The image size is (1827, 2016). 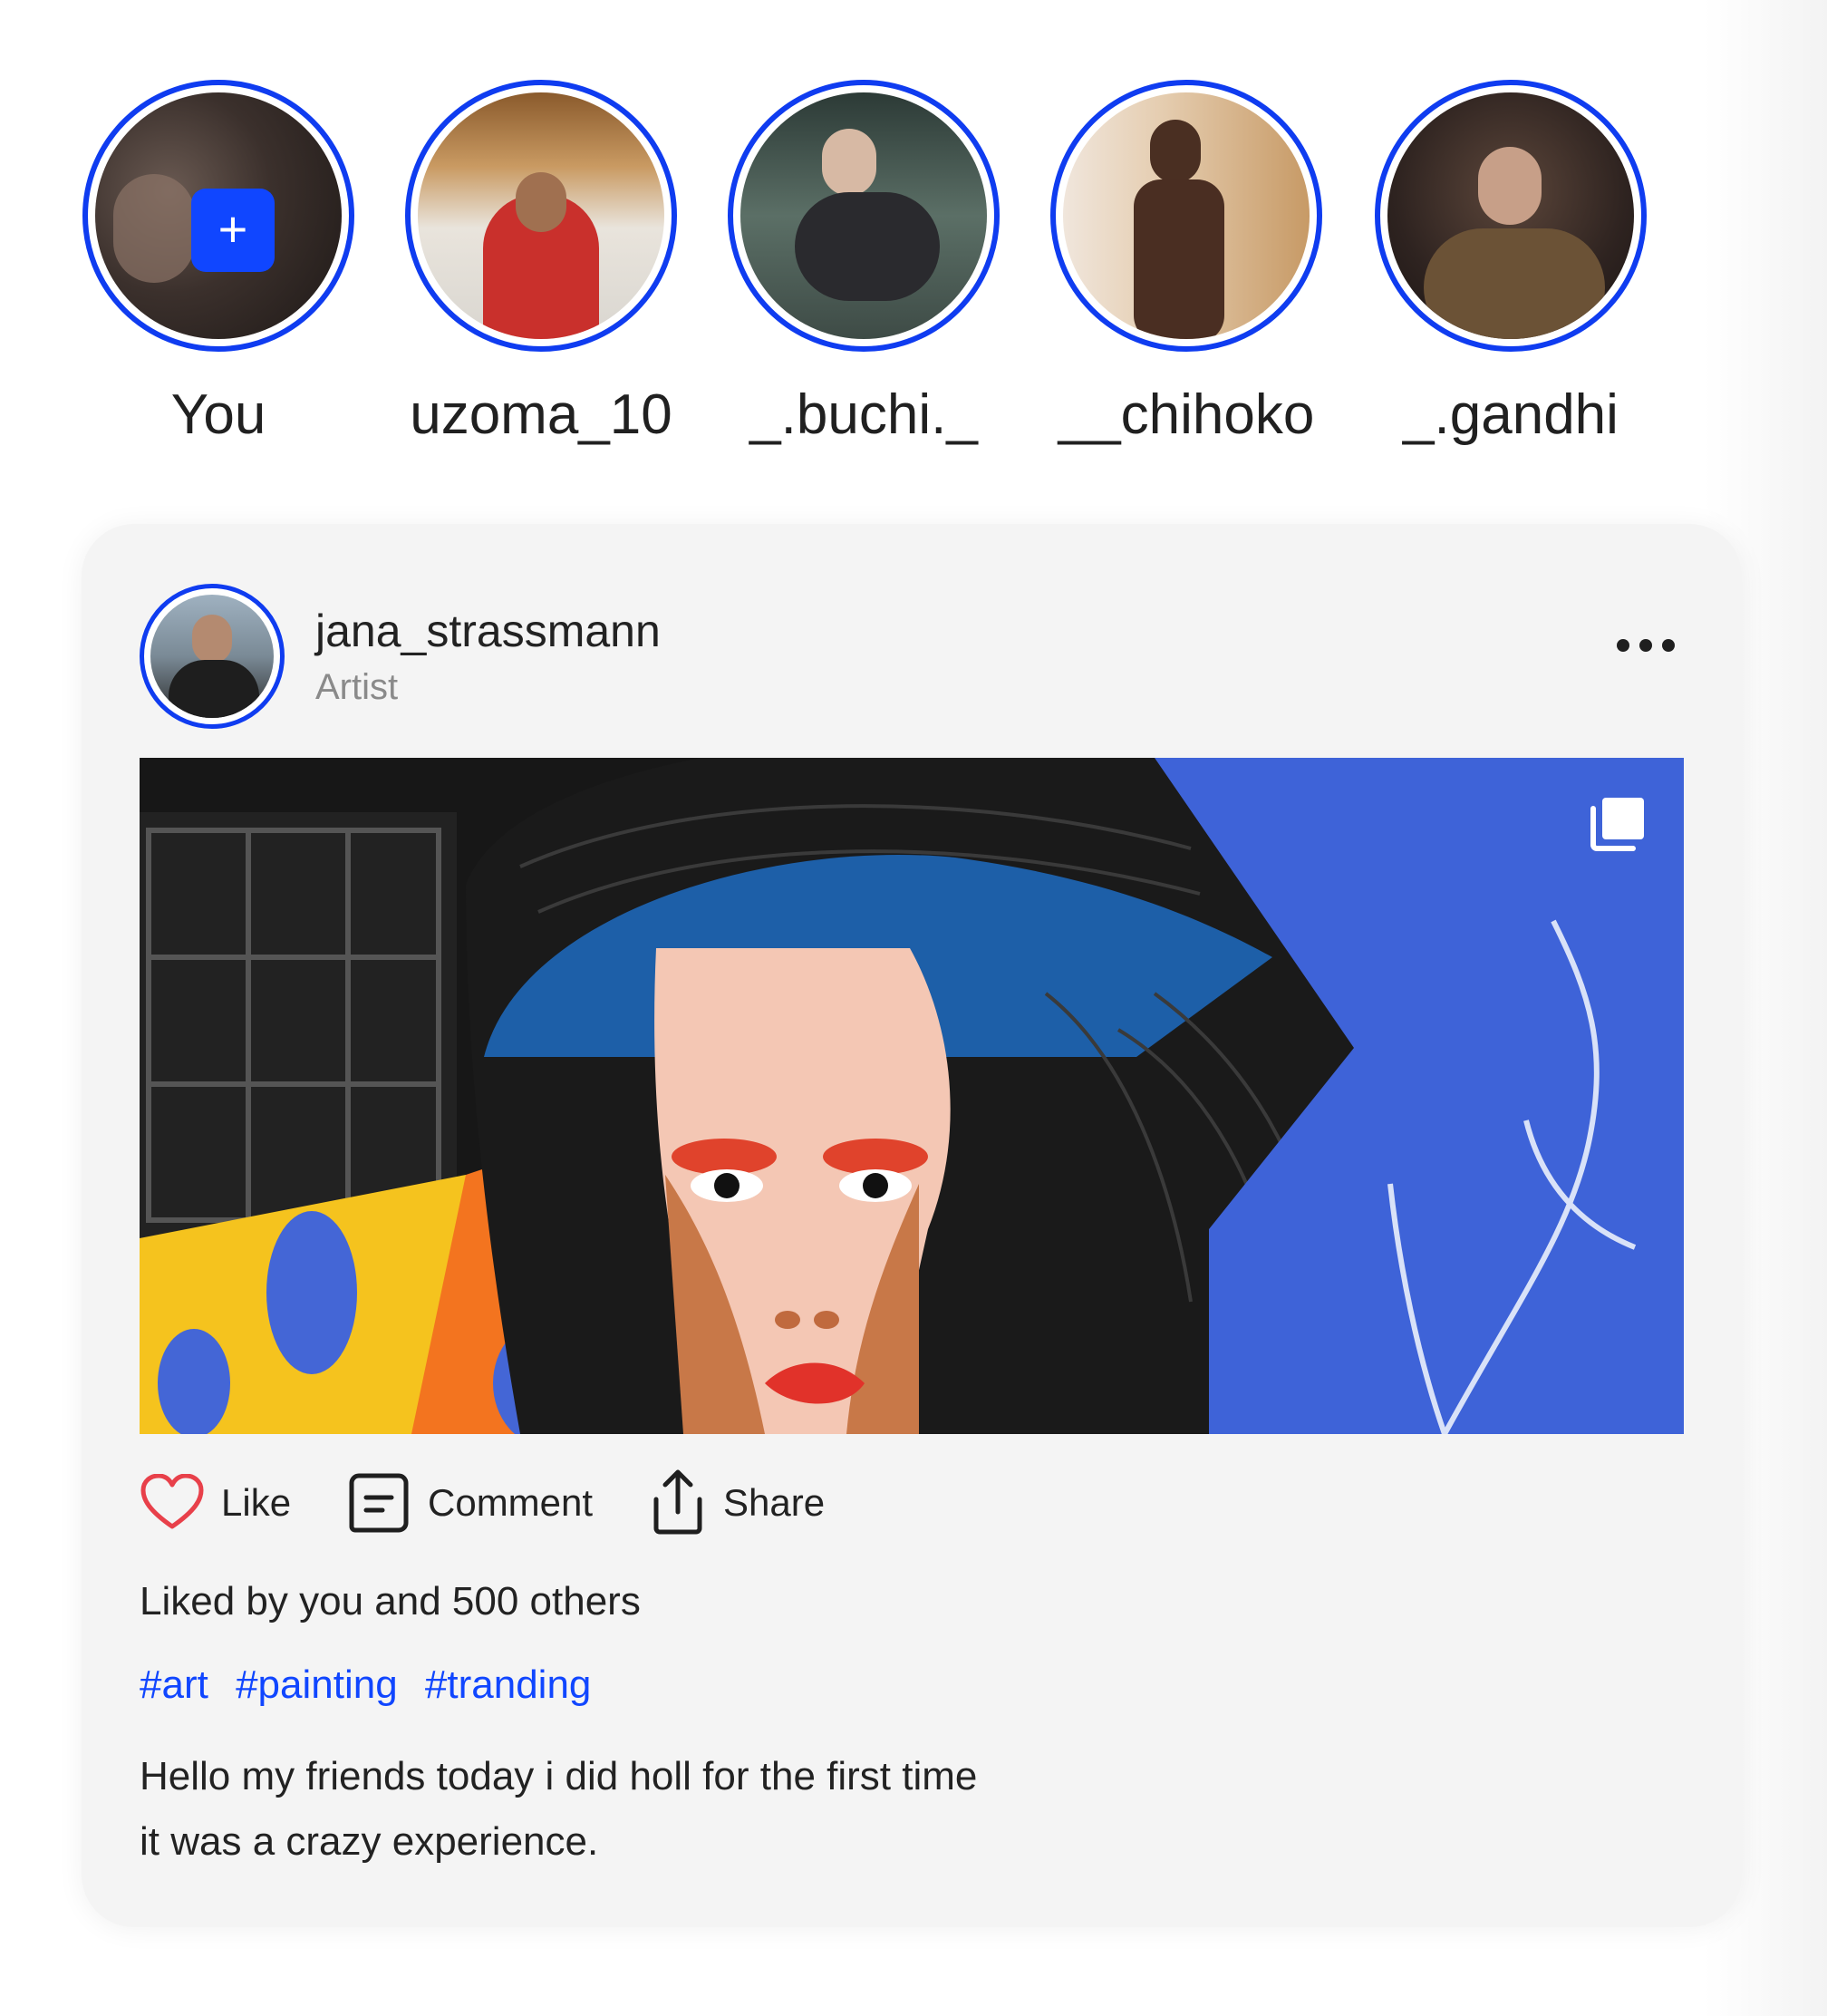 I want to click on hashtag-link: #art, so click(x=174, y=1685).